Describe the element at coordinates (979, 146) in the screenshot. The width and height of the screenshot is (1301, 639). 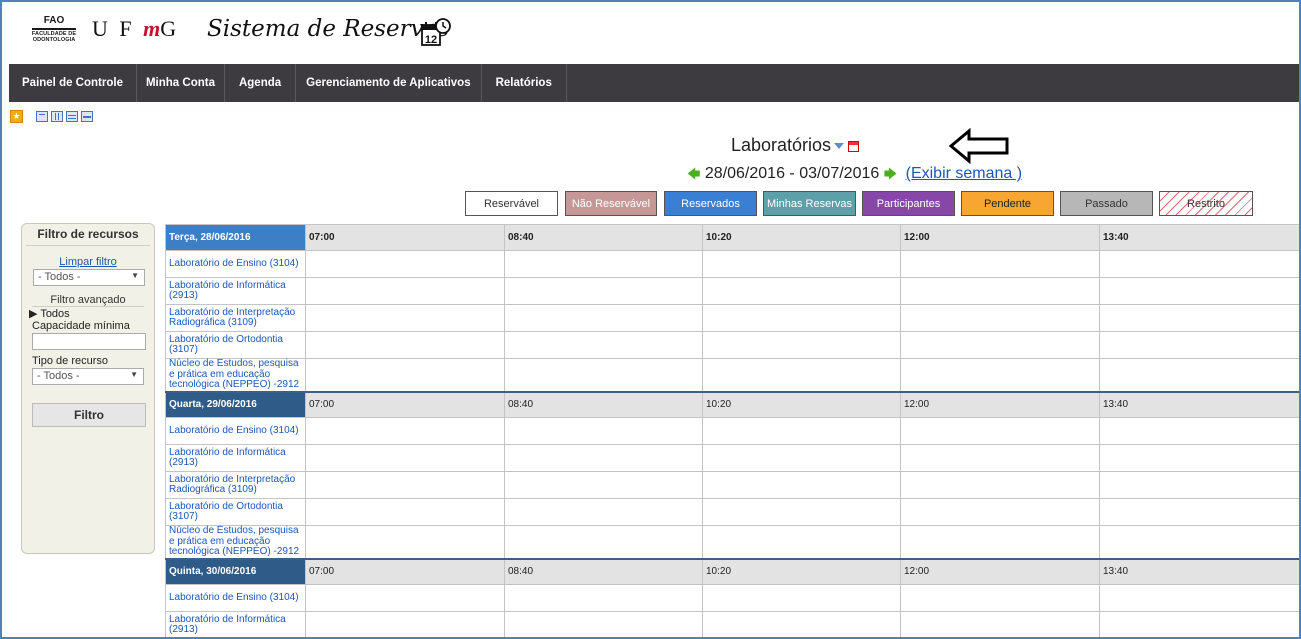
I see `left-arrow-pointer-icon` at that location.